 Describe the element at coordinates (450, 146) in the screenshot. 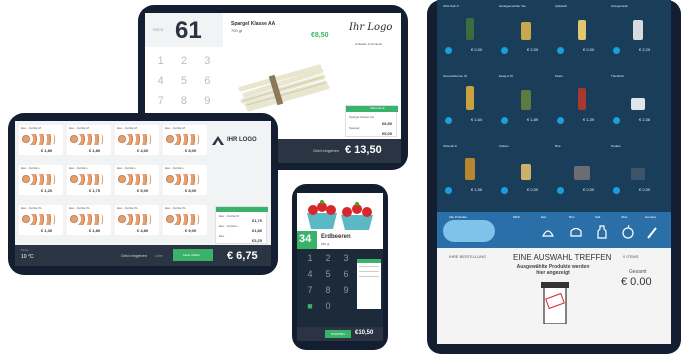

I see `product-name: Olivenöl 1l` at that location.